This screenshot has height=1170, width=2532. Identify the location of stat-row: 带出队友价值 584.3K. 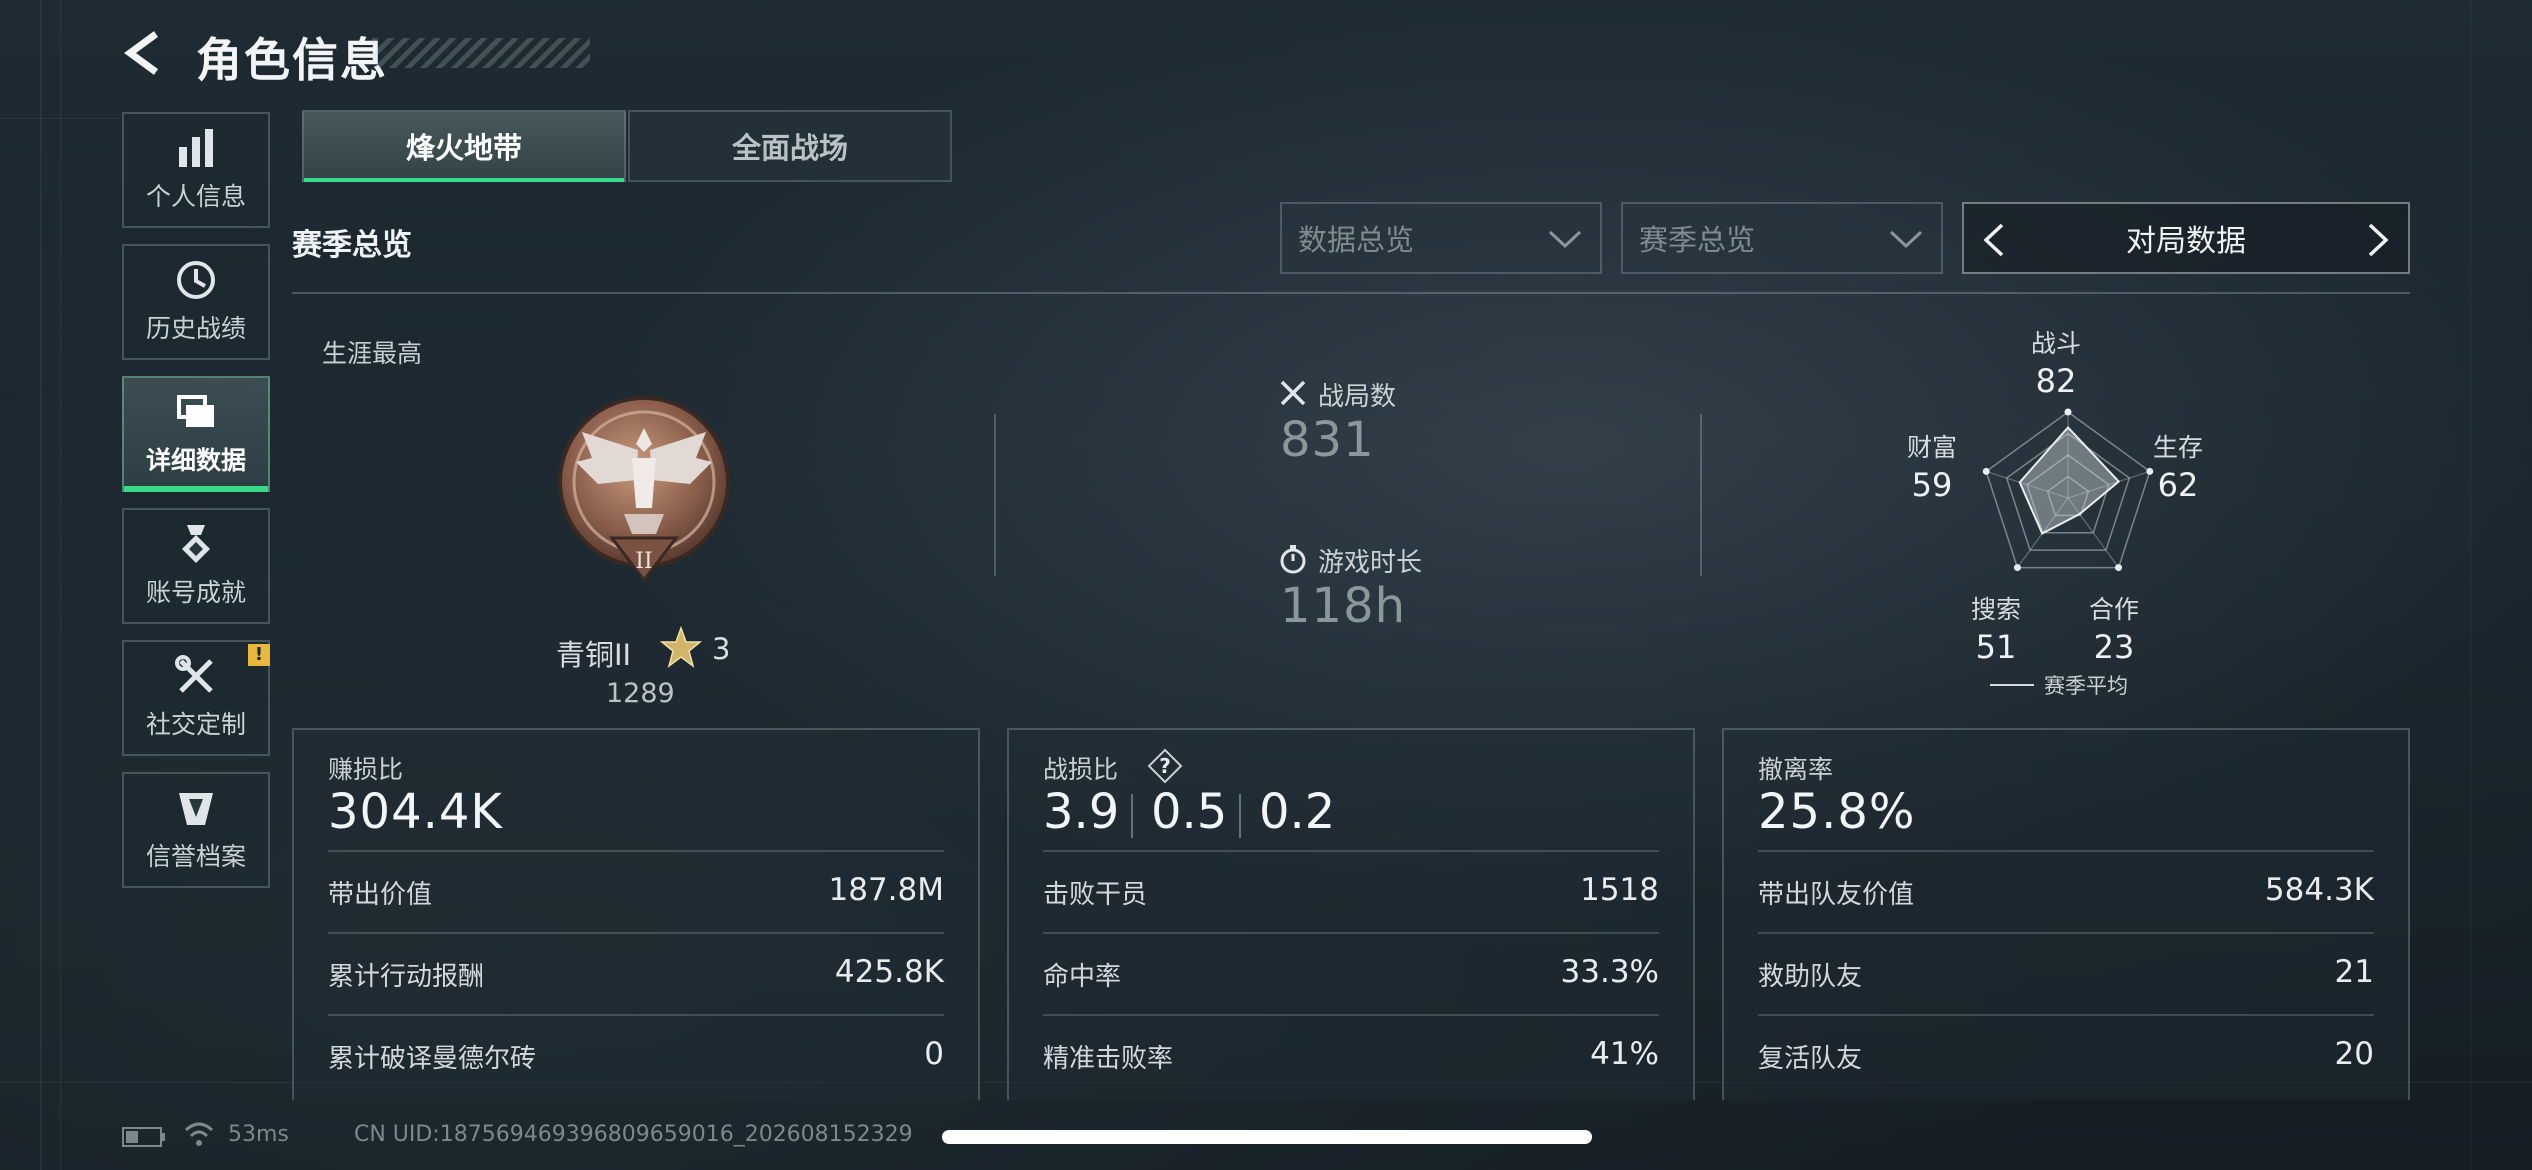
(2066, 891).